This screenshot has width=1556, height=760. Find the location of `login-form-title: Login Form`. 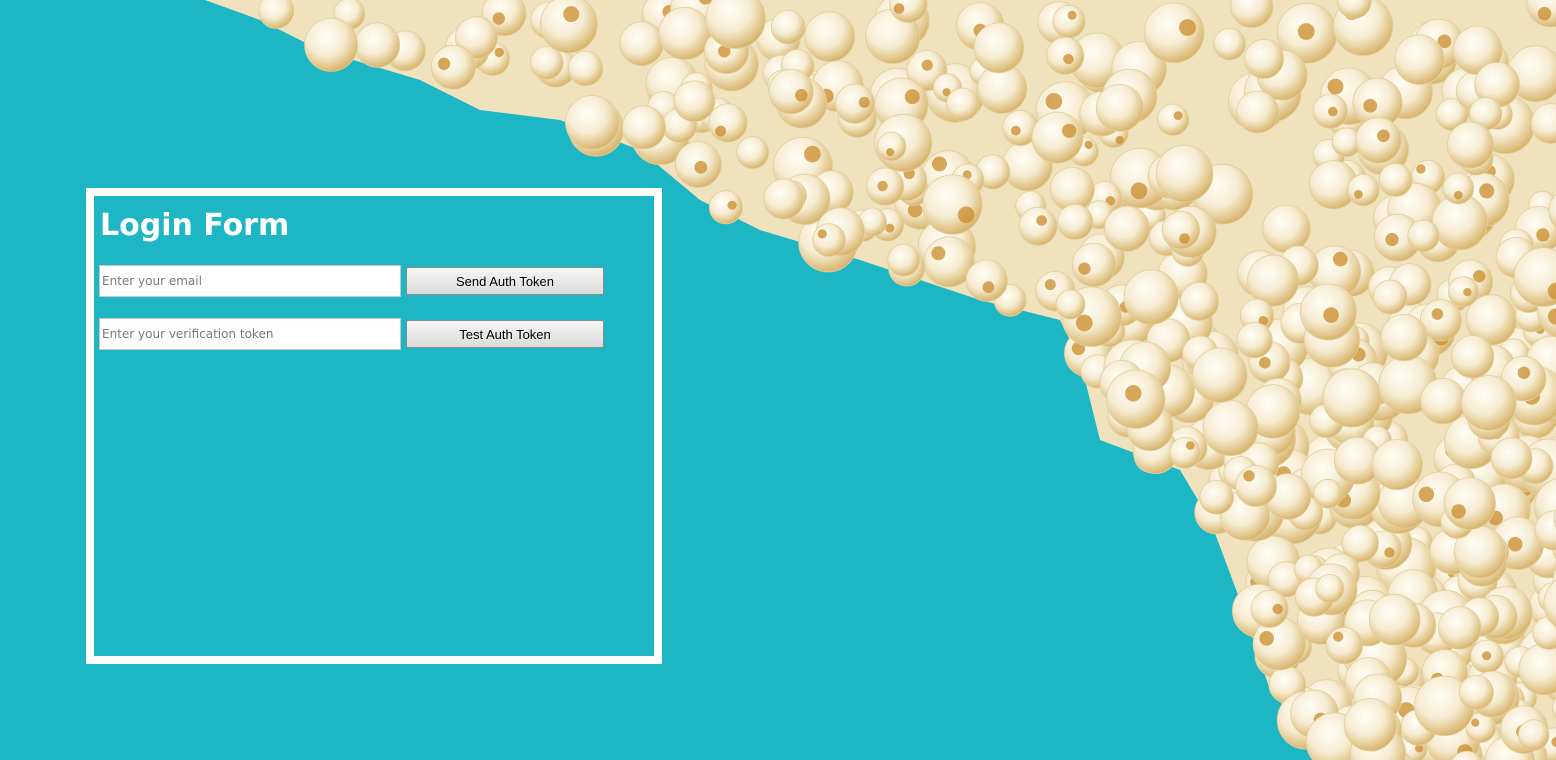

login-form-title: Login Form is located at coordinates (195, 225).